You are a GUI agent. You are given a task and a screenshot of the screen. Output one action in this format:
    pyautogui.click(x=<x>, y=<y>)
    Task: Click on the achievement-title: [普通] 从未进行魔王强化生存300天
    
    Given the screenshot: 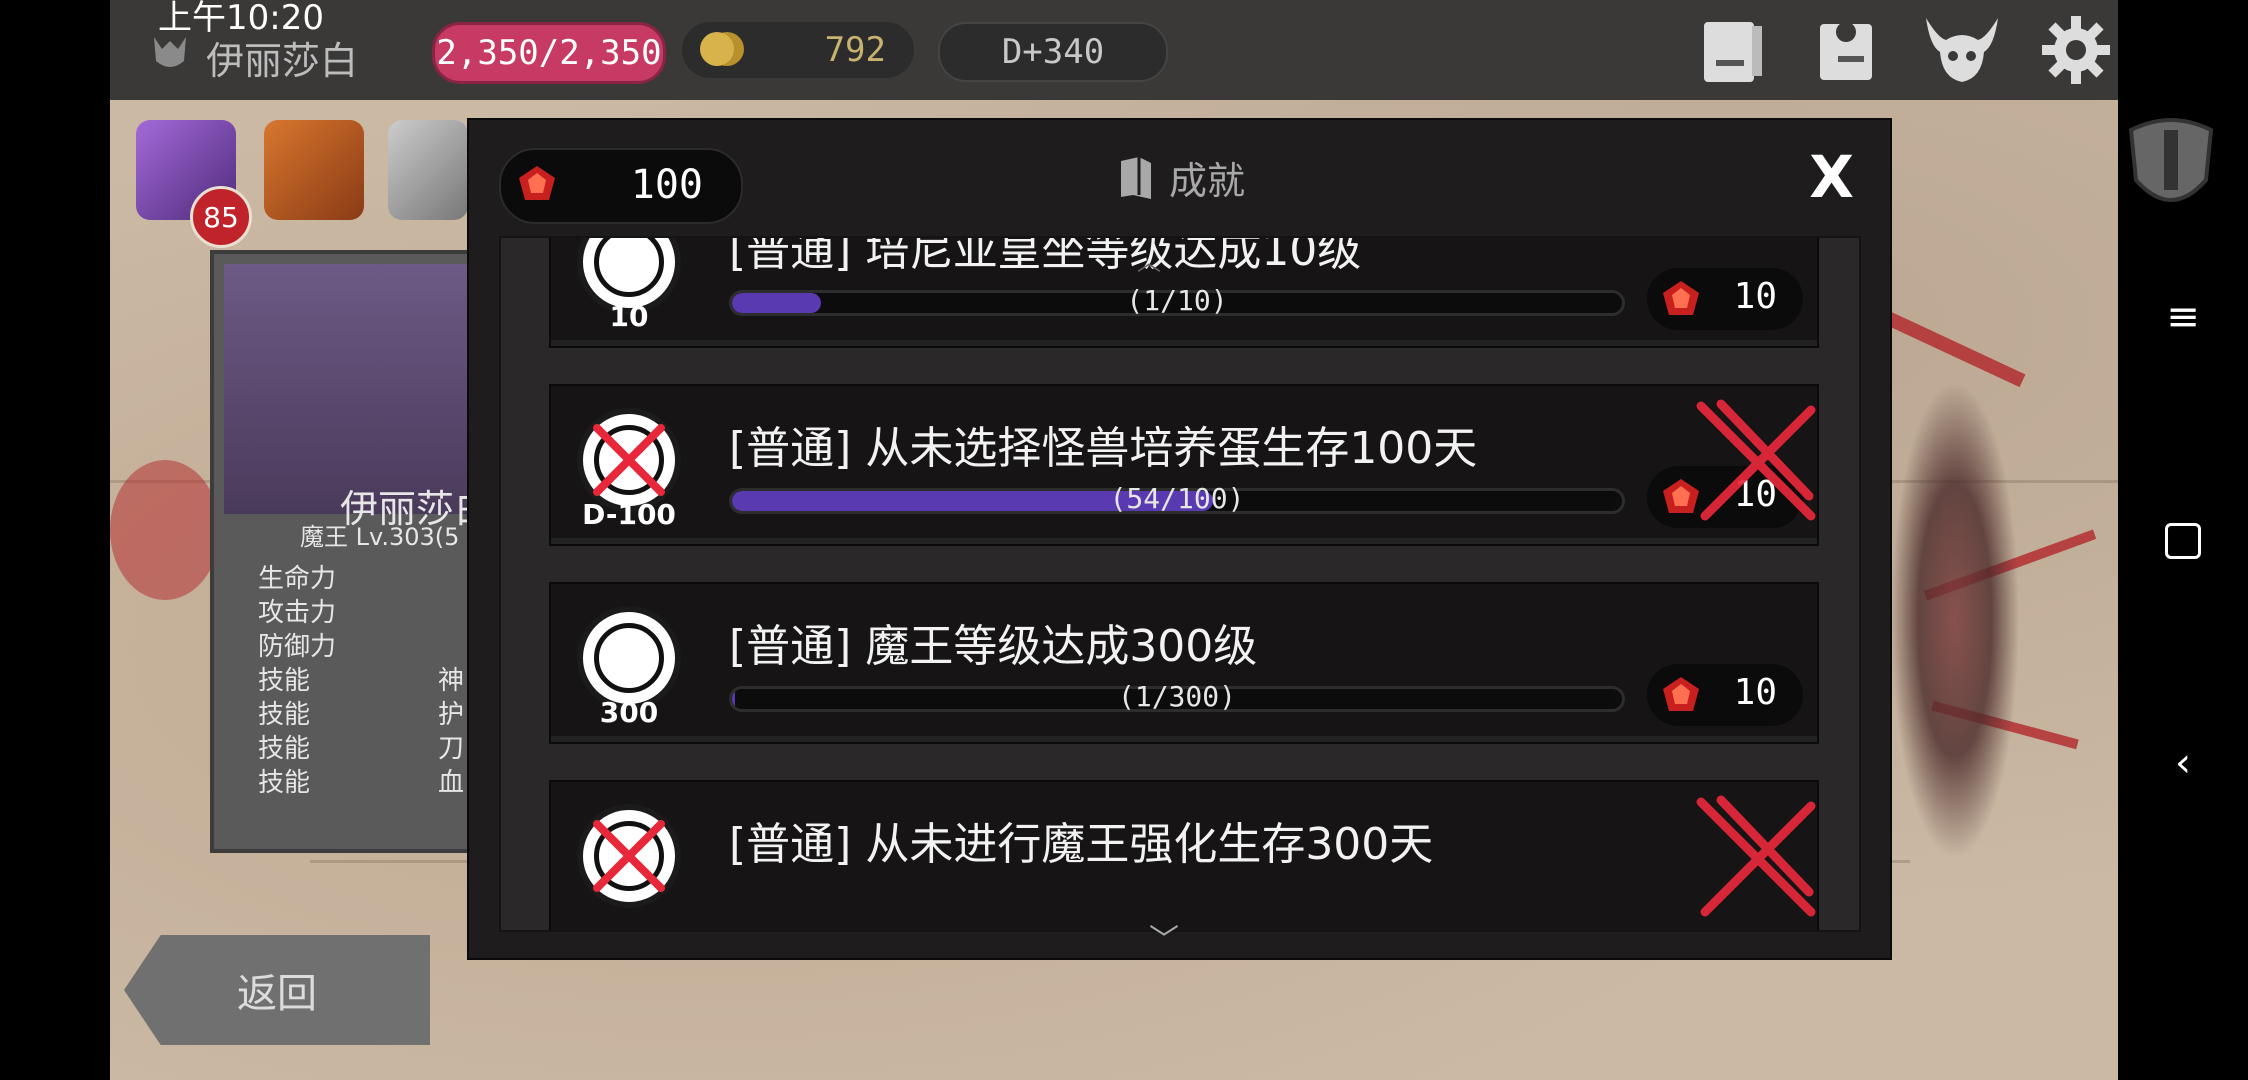 What is the action you would take?
    pyautogui.click(x=1081, y=844)
    